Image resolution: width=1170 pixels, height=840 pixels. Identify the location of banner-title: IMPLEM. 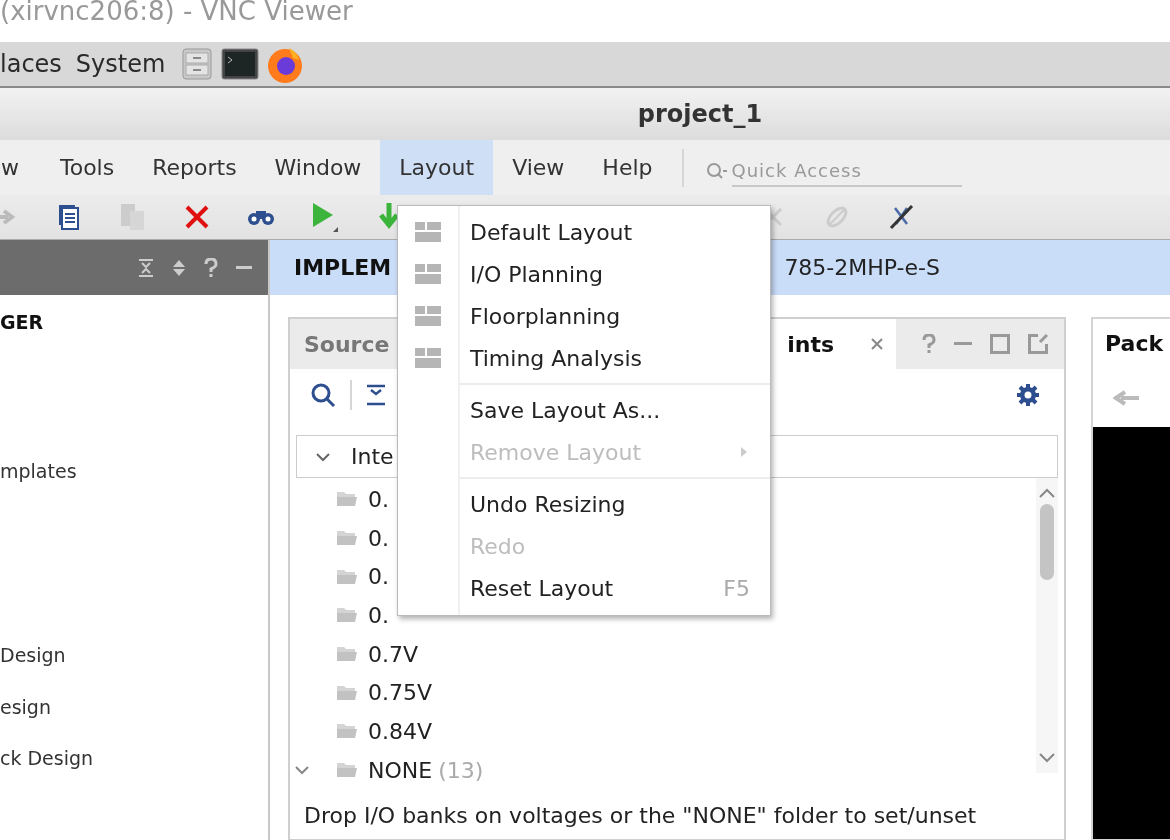
(342, 267).